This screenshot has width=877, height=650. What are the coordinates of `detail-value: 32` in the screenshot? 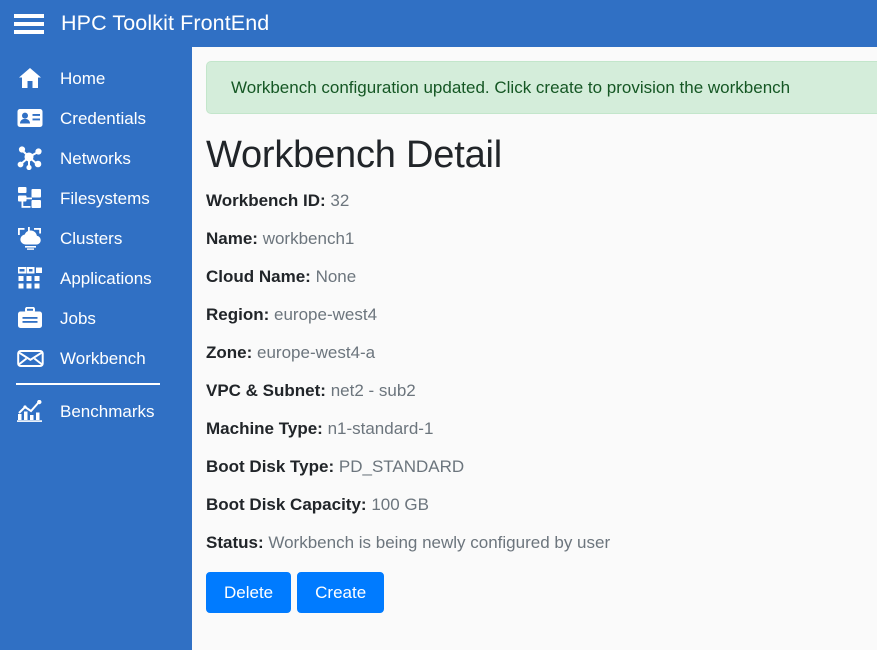 It's located at (340, 200).